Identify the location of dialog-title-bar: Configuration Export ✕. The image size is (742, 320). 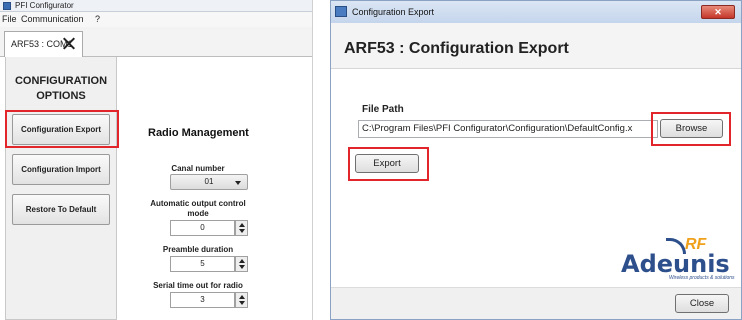
(536, 12).